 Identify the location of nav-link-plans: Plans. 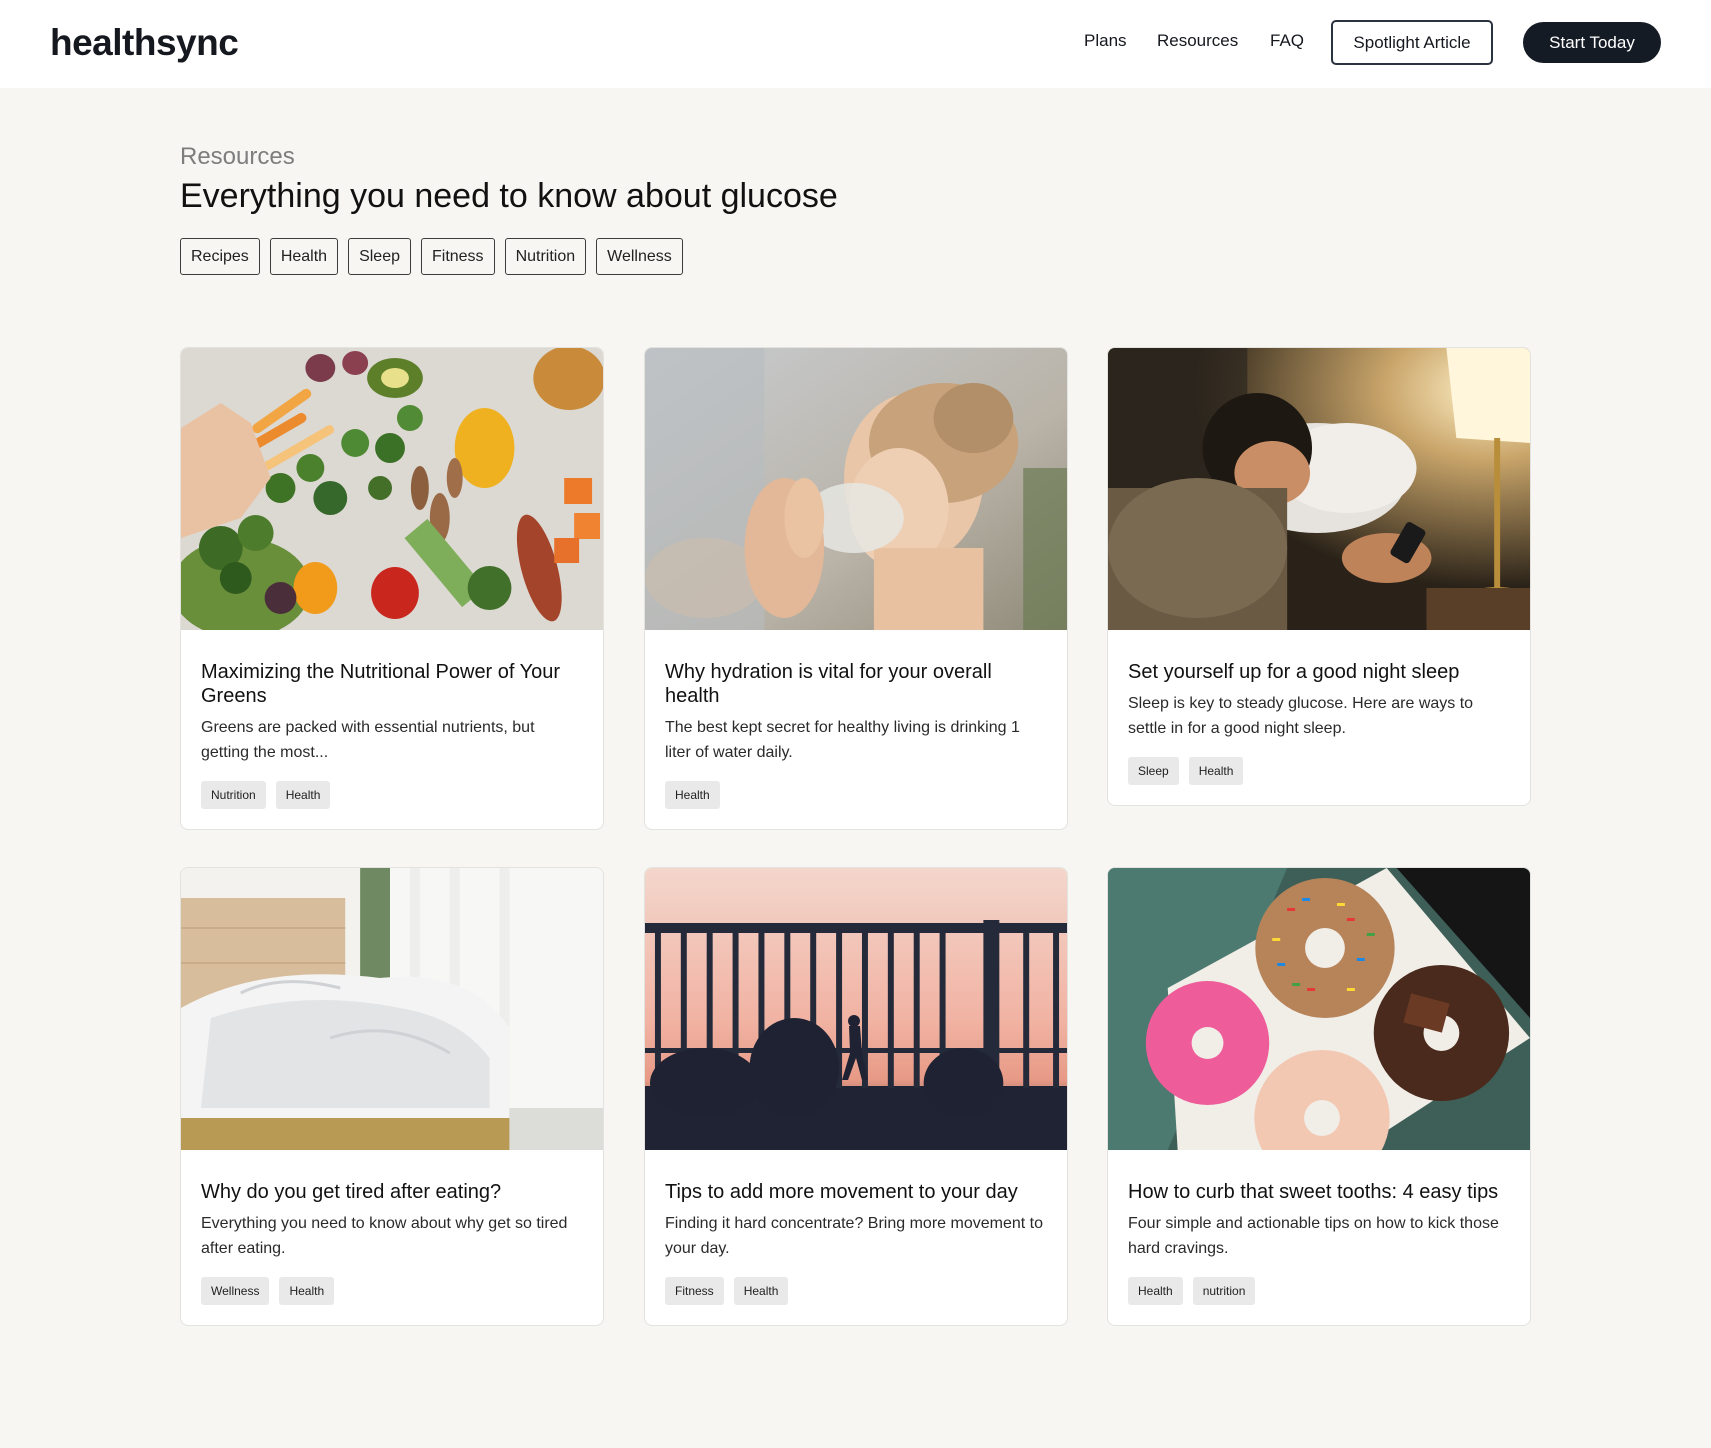
(1105, 41).